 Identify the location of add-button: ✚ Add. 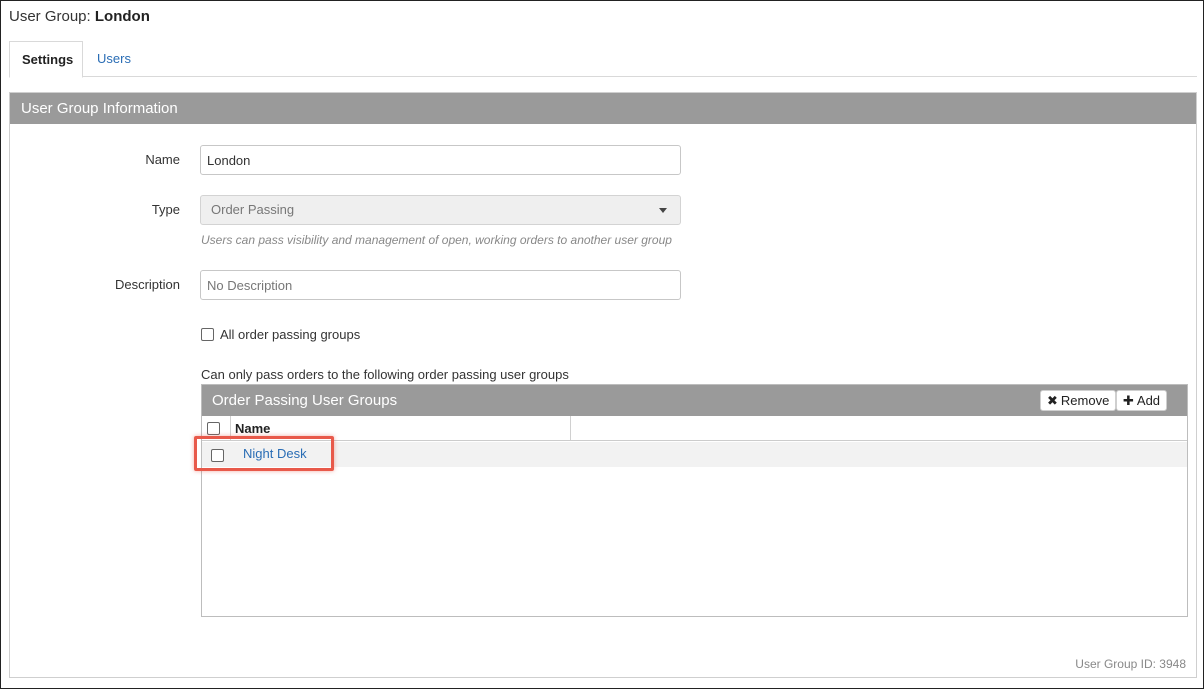
(1142, 400).